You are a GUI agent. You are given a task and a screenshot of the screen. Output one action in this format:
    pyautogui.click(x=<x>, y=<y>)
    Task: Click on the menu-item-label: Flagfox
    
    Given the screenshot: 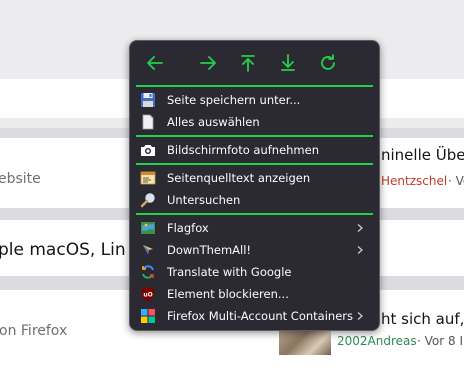 What is the action you would take?
    pyautogui.click(x=188, y=228)
    